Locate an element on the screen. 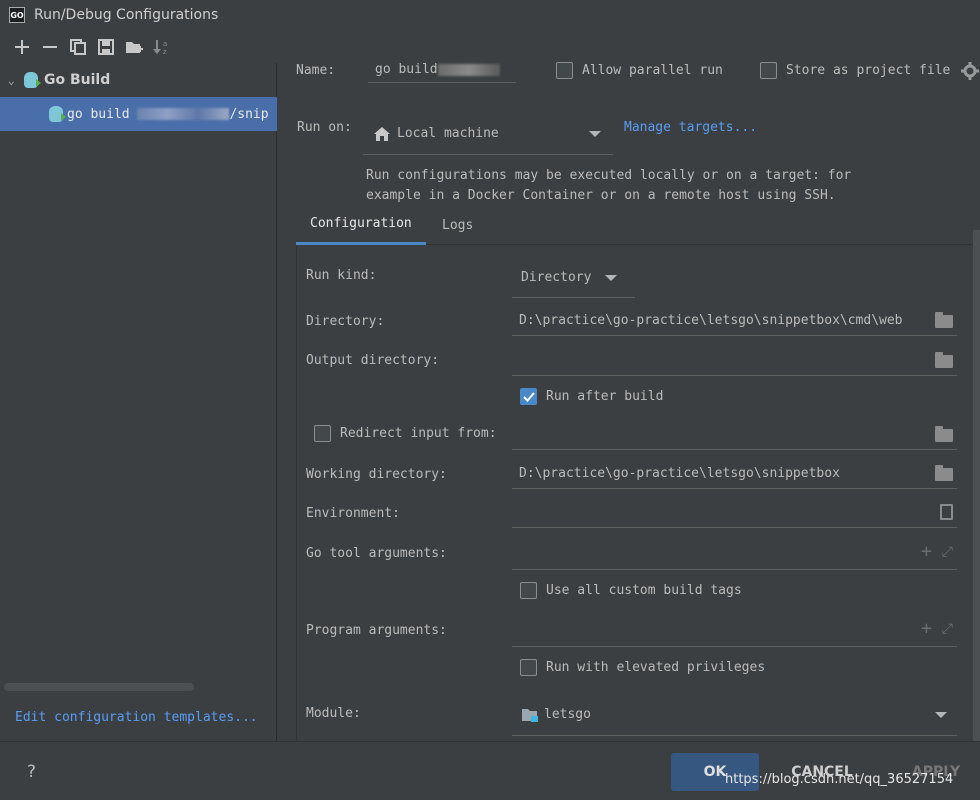  module-icon is located at coordinates (530, 715).